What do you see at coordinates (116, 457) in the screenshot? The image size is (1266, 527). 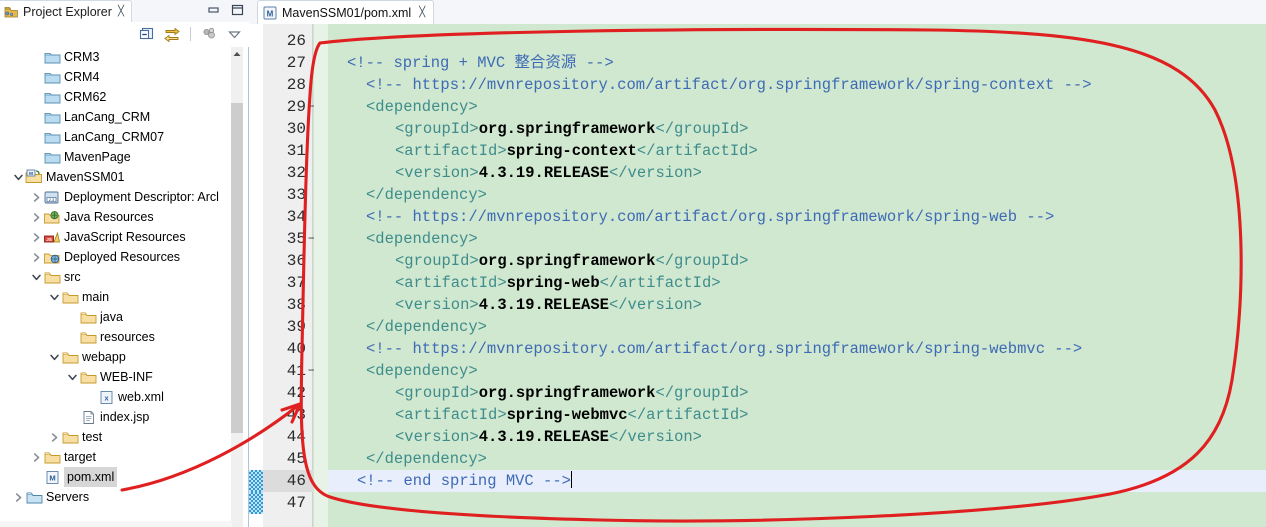 I see `tree-item-target: target` at bounding box center [116, 457].